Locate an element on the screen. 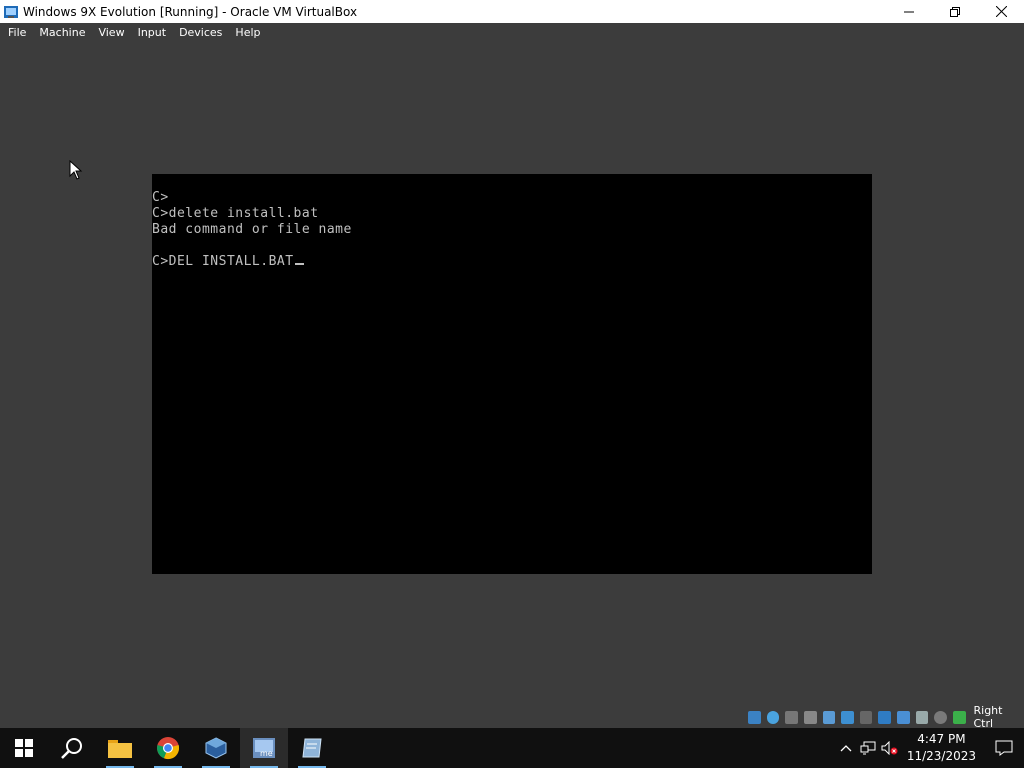 The width and height of the screenshot is (1024, 768). taskbar-windows-me-vm: me is located at coordinates (264, 748).